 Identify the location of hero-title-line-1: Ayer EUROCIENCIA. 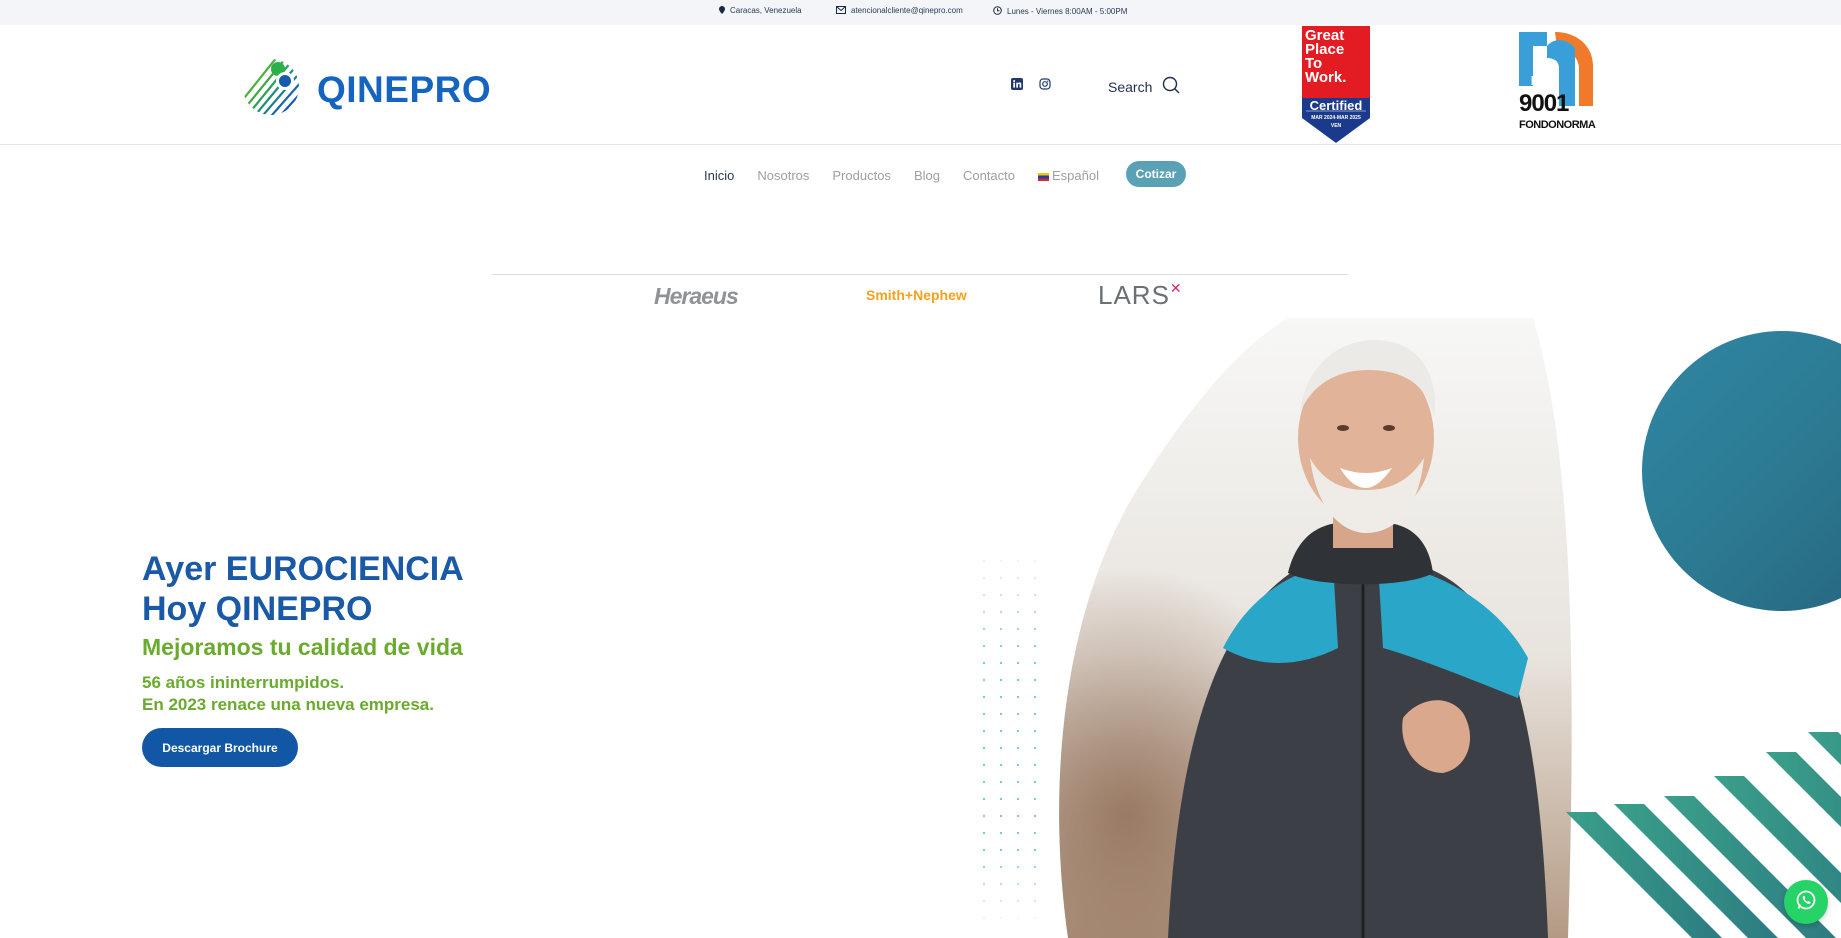
(303, 569).